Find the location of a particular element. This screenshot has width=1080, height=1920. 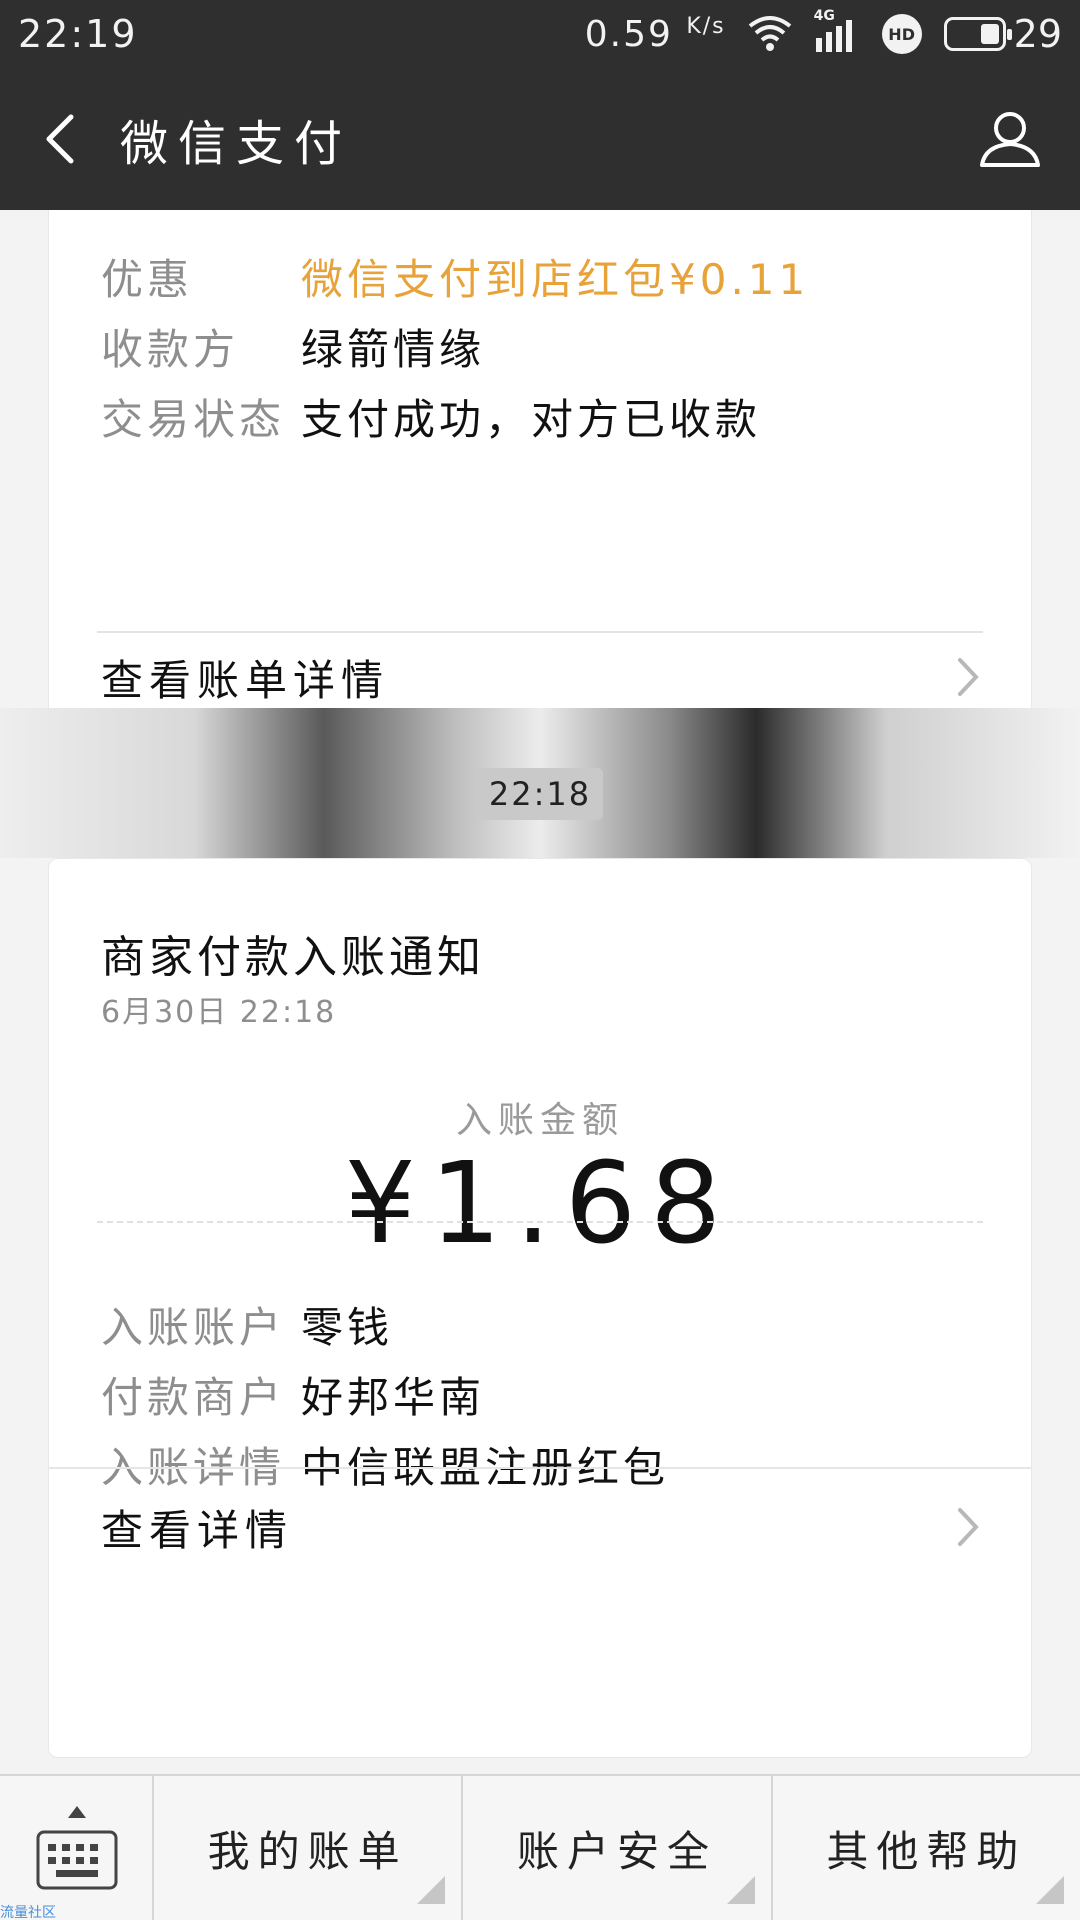

battery-indicator: 29 is located at coordinates (1002, 34).